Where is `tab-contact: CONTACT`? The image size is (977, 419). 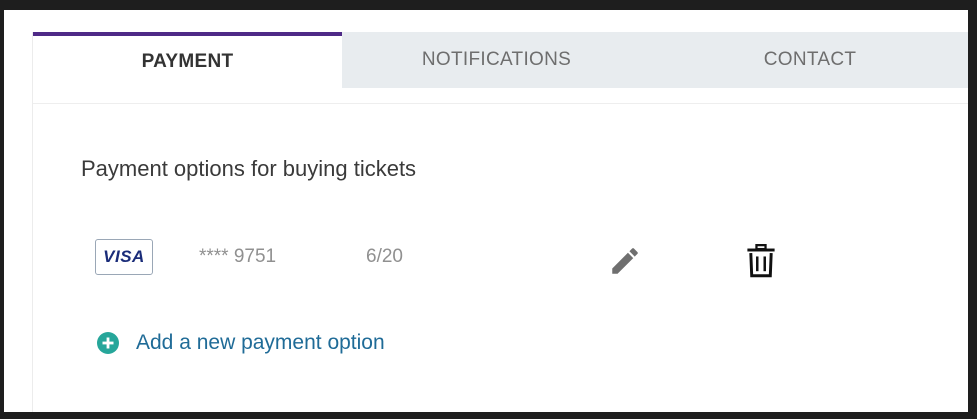 tab-contact: CONTACT is located at coordinates (809, 60).